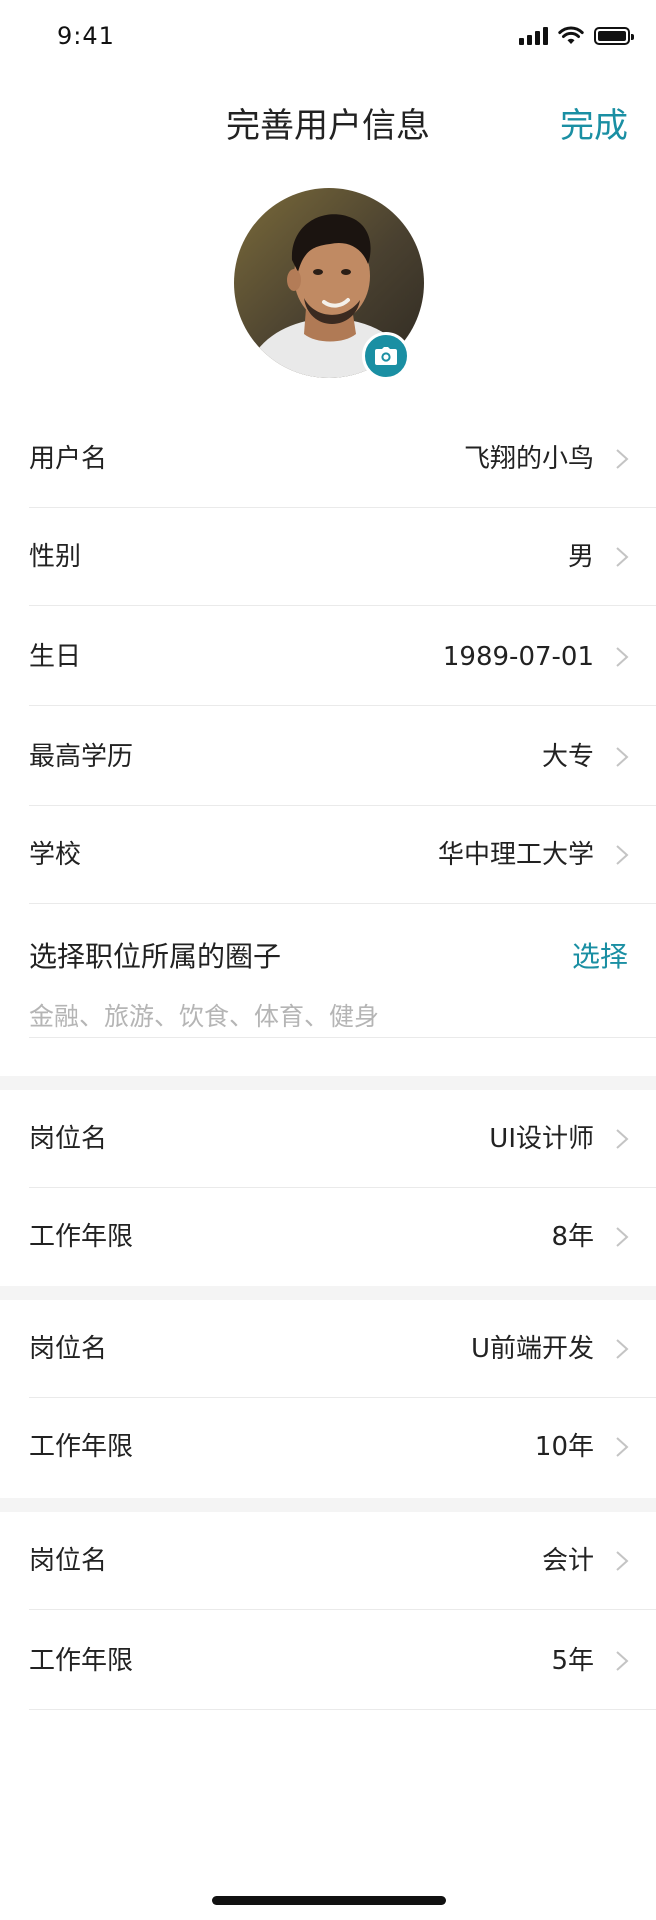 The width and height of the screenshot is (656, 1920). I want to click on cellular-signal-icon, so click(533, 36).